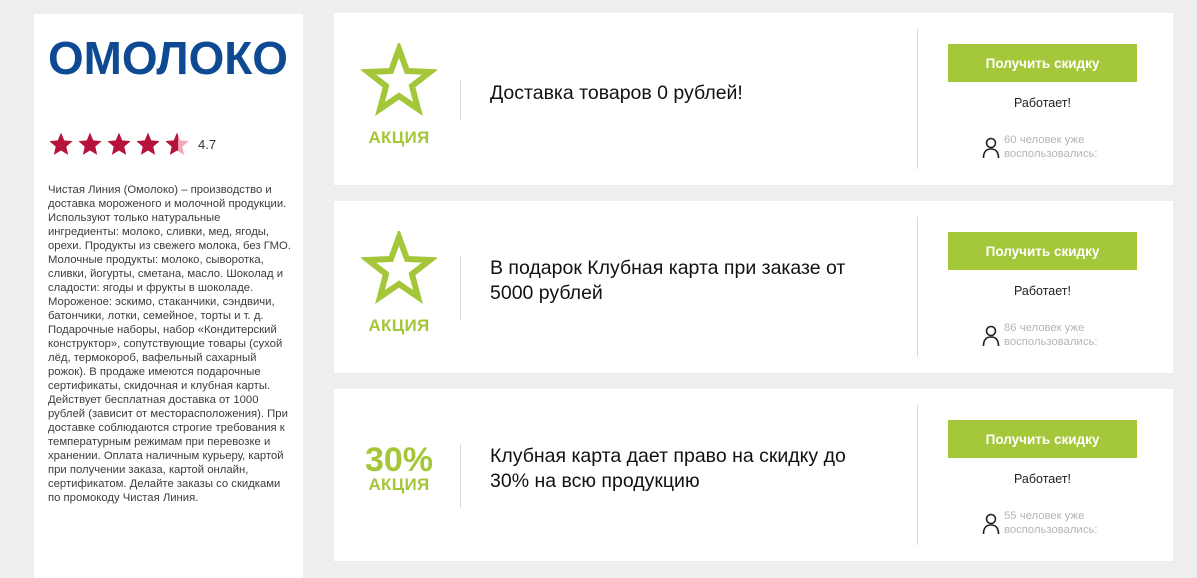 This screenshot has width=1197, height=578. Describe the element at coordinates (1051, 147) in the screenshot. I see `usage-text: 60 человек уже воспользовались:` at that location.